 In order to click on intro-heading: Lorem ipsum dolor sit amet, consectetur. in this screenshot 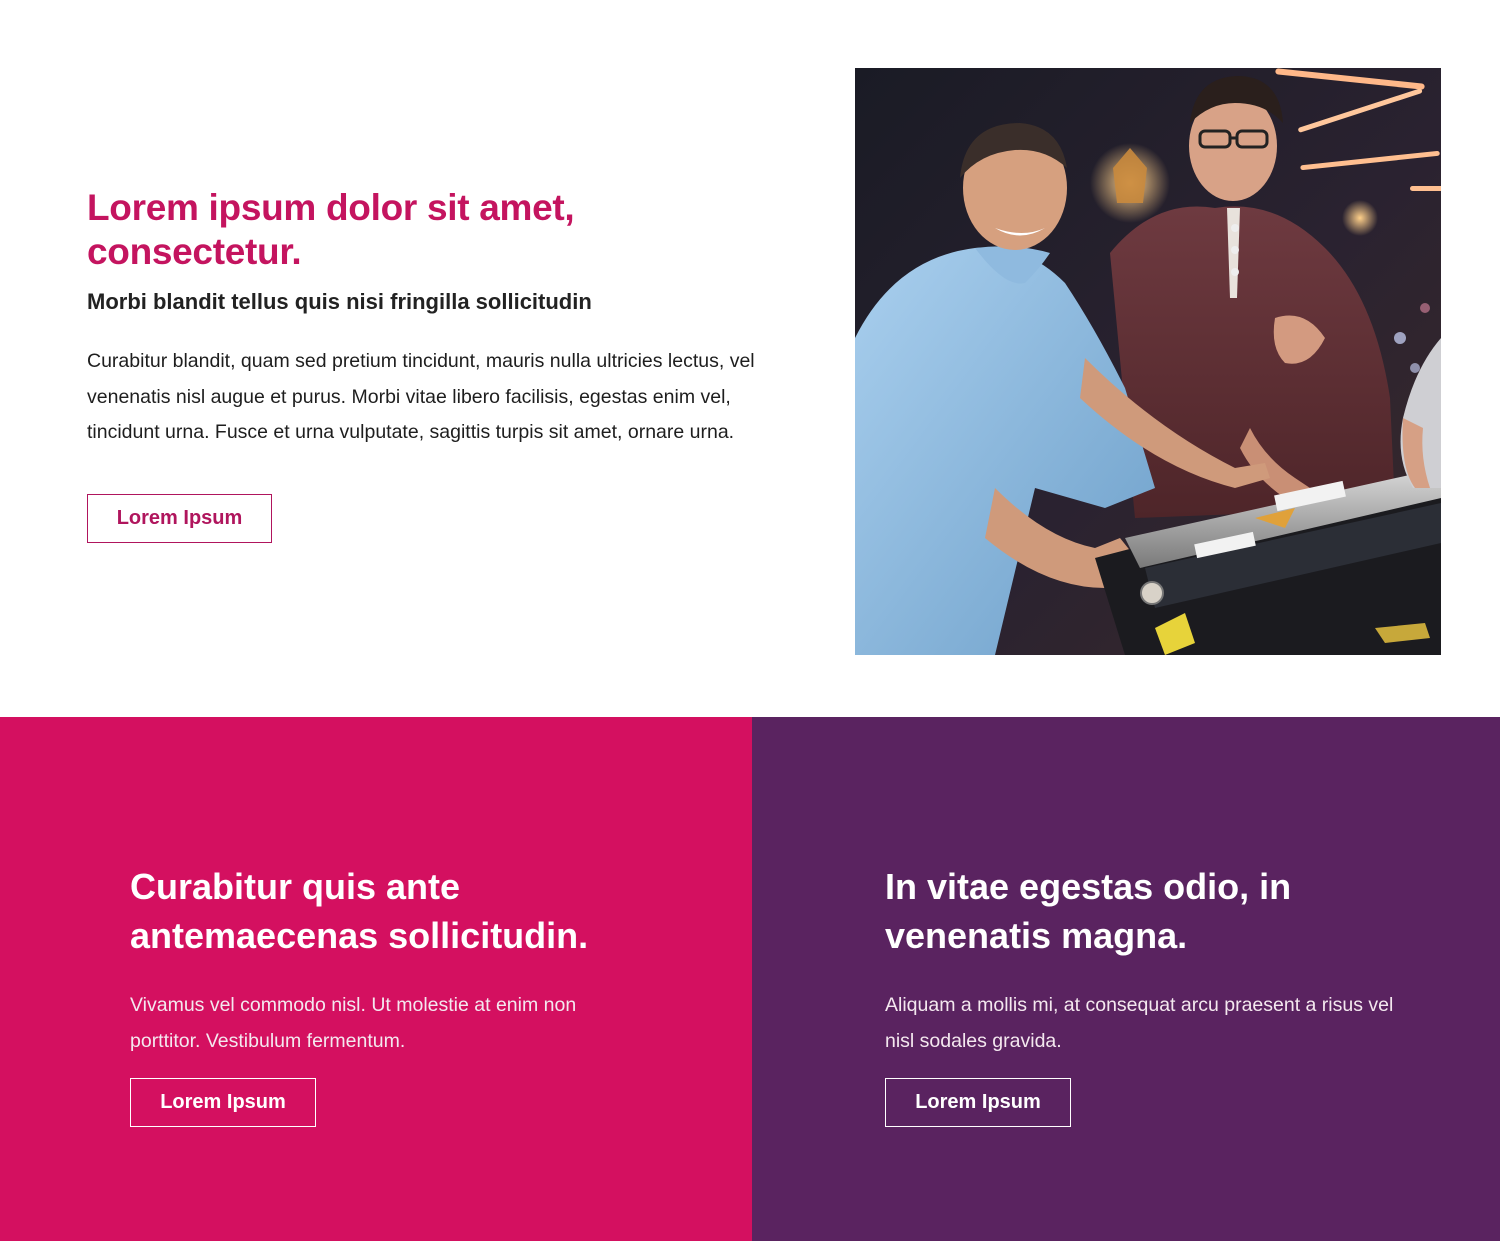, I will do `click(331, 229)`.